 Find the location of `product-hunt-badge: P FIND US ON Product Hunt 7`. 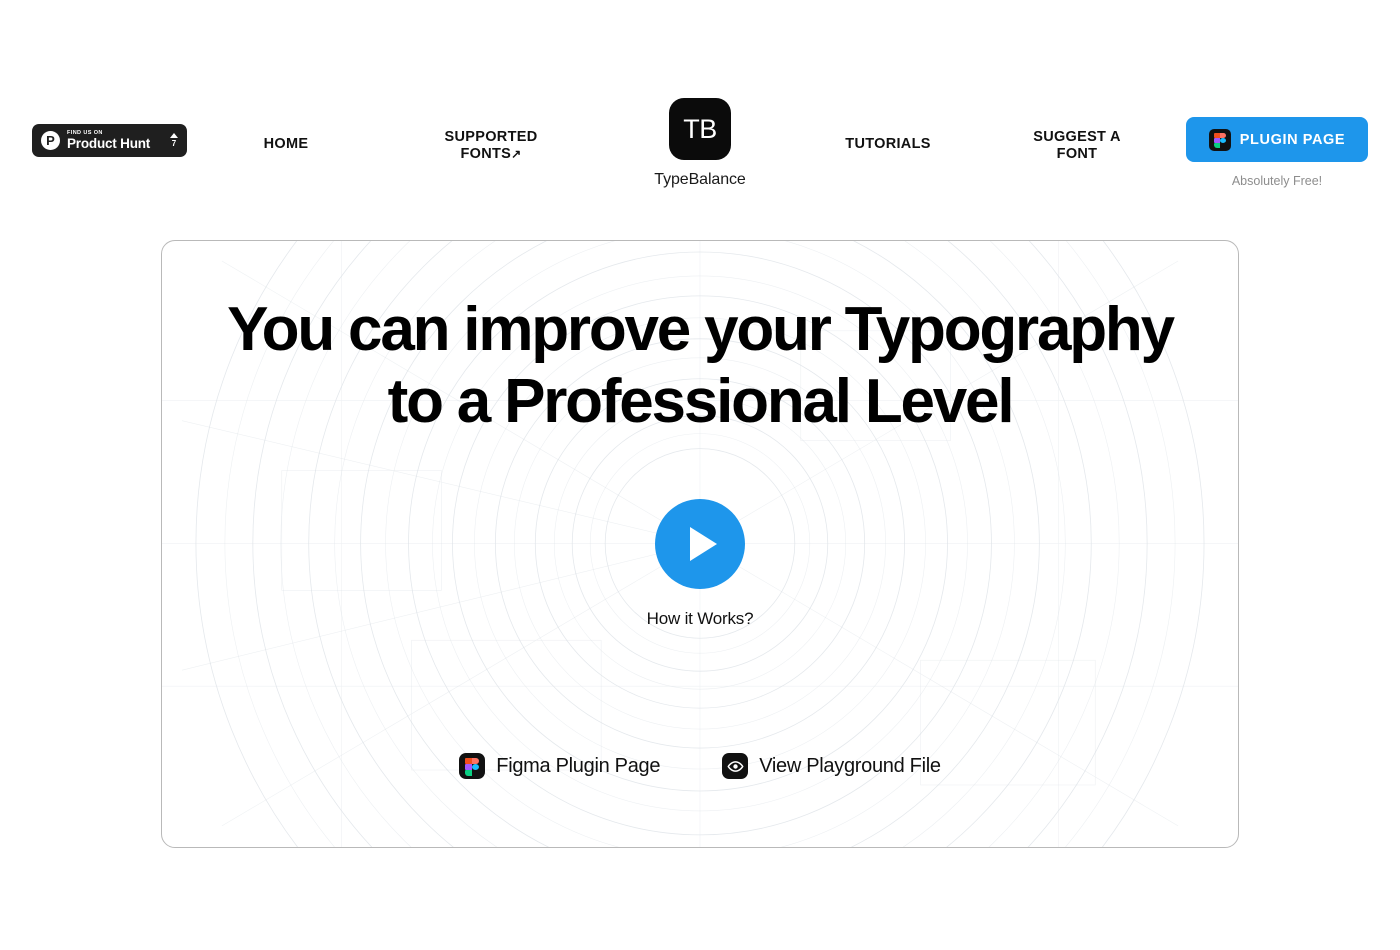

product-hunt-badge: P FIND US ON Product Hunt 7 is located at coordinates (109, 140).